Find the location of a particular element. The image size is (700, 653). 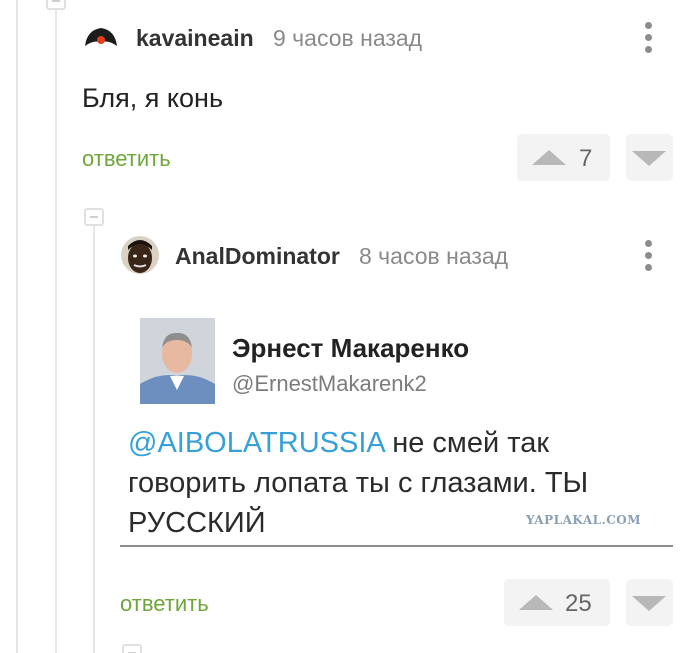

thread-line-level2 is located at coordinates (94, 439).